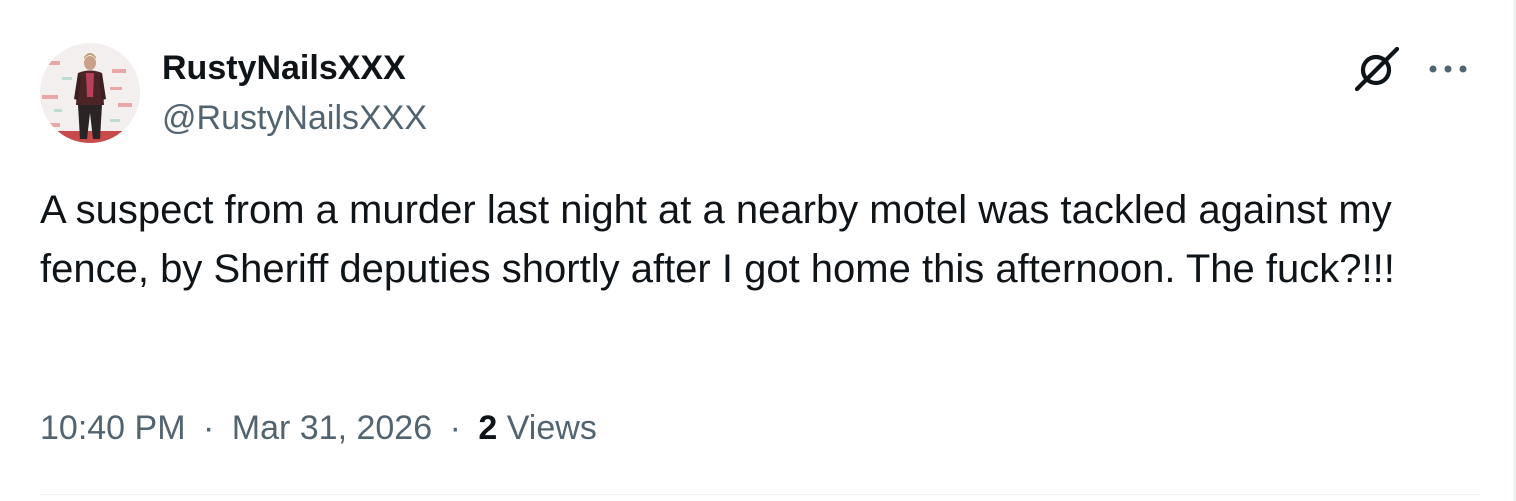  I want to click on avatar-photo, so click(90, 93).